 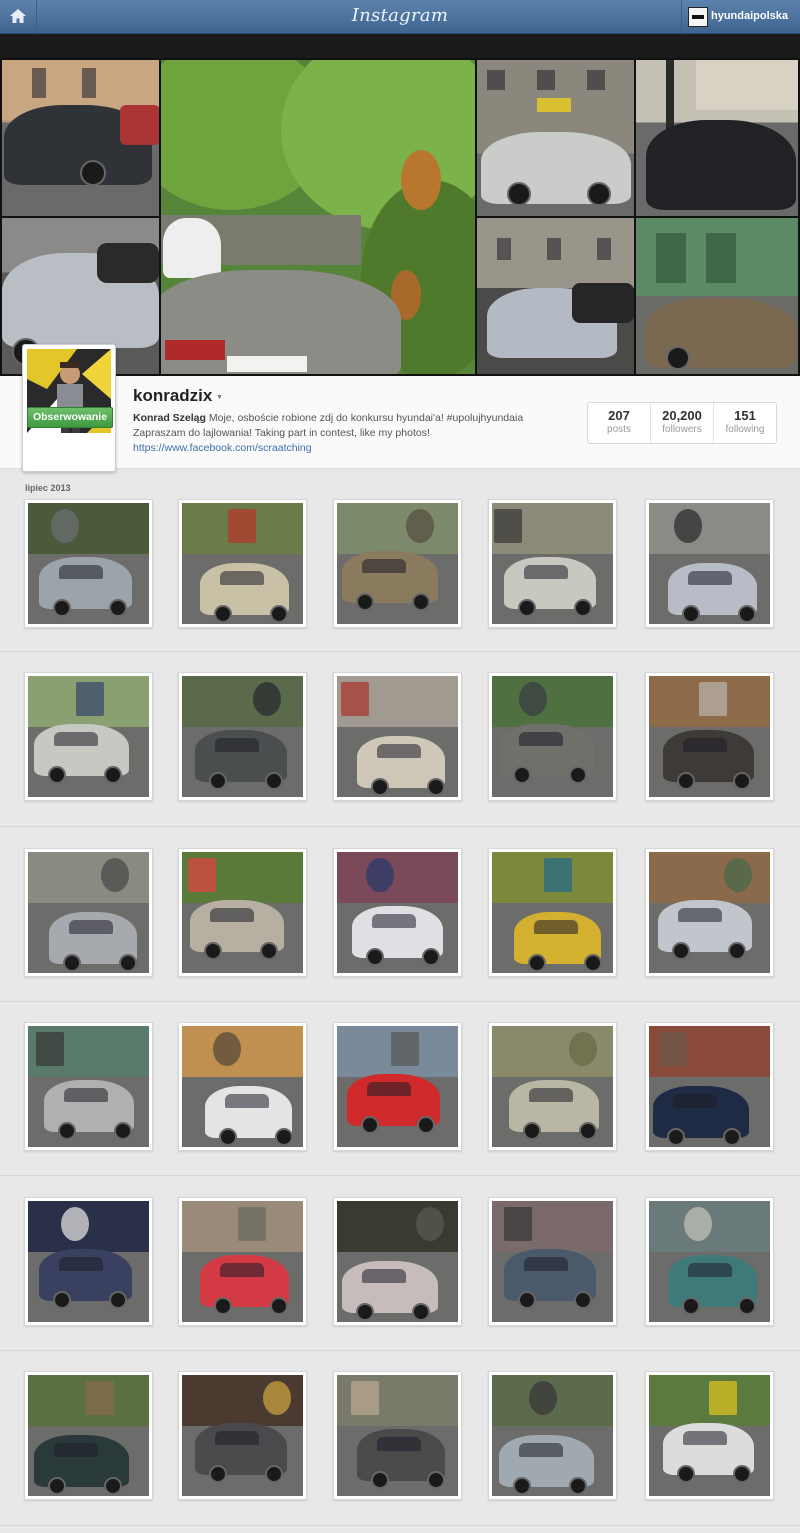 What do you see at coordinates (70, 417) in the screenshot?
I see `following-button: Obserwowanie` at bounding box center [70, 417].